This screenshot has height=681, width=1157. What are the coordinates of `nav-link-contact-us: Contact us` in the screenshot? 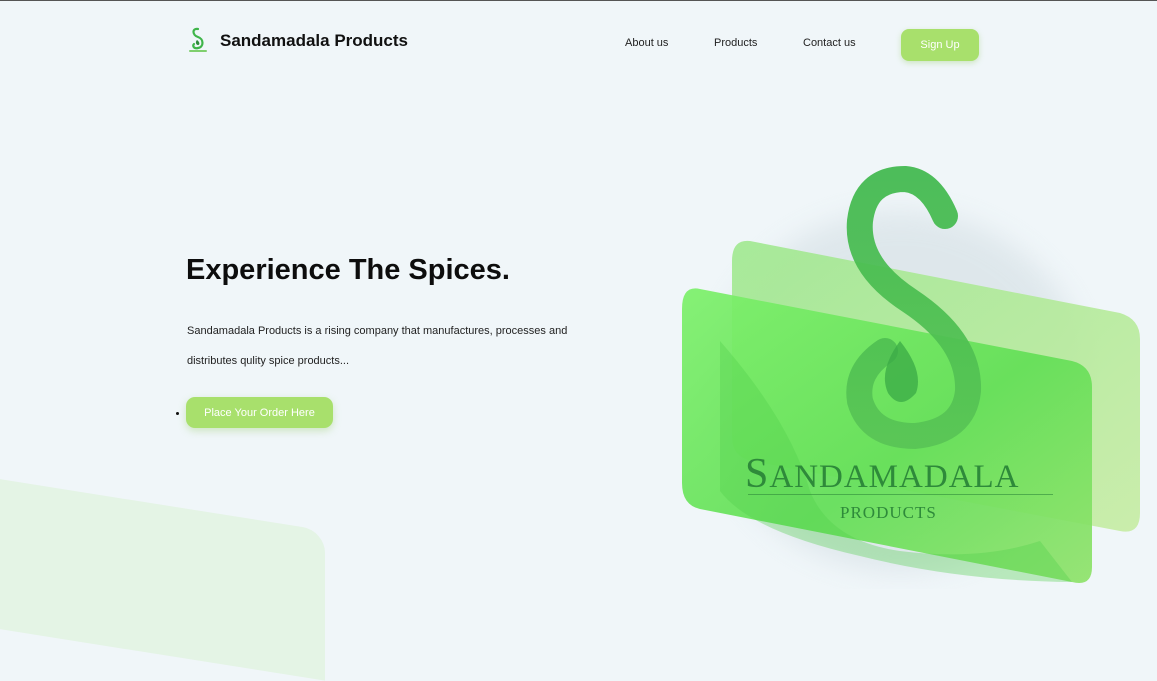 It's located at (829, 43).